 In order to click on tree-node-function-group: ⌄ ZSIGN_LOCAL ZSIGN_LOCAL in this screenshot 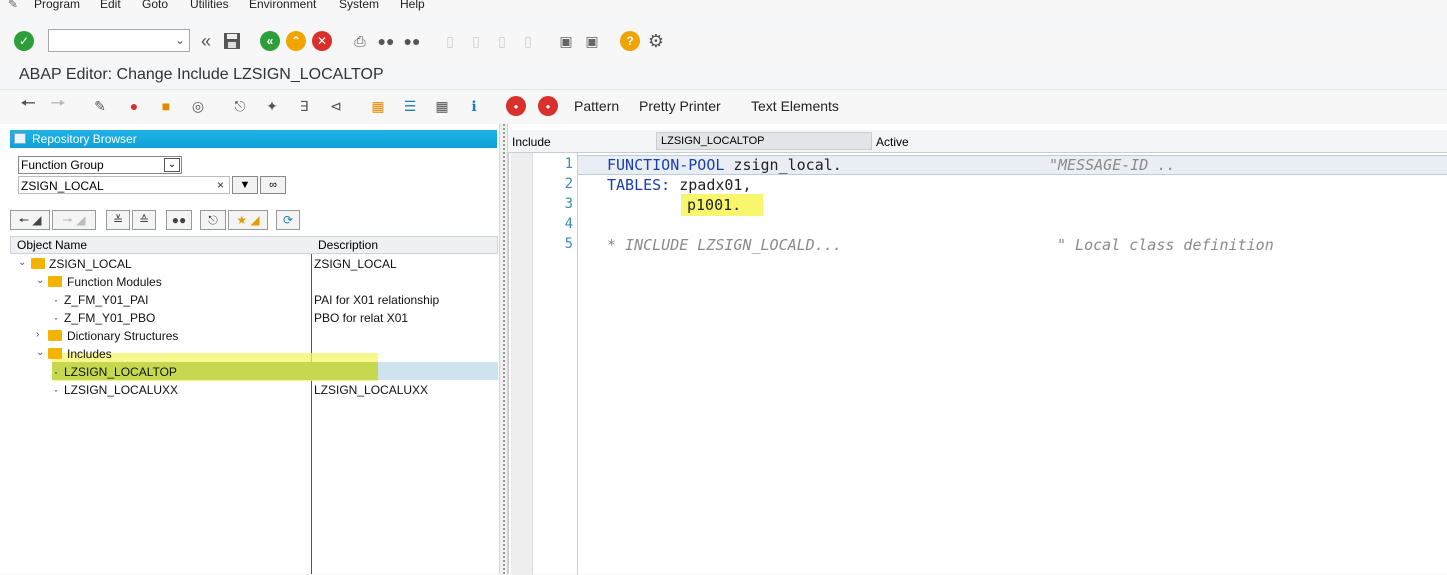, I will do `click(254, 264)`.